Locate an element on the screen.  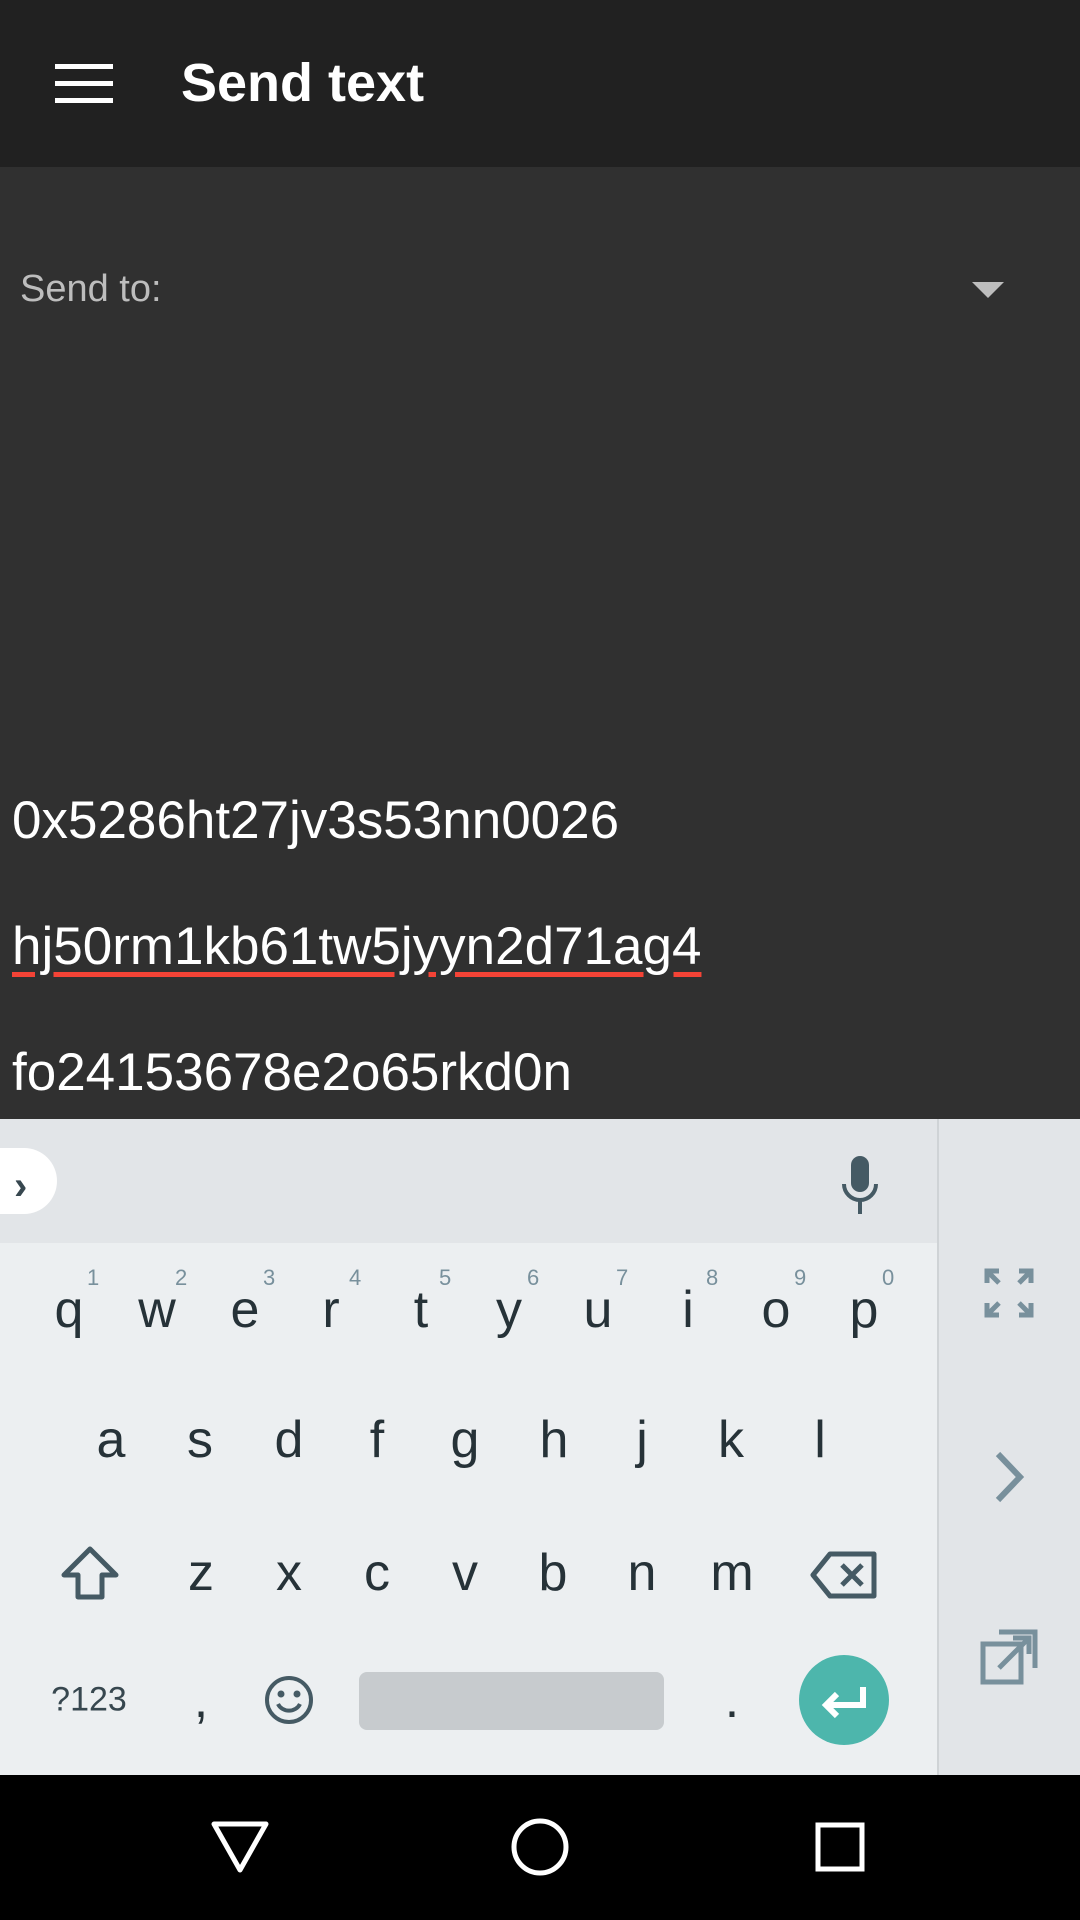
key-w: w is located at coordinates (157, 1310).